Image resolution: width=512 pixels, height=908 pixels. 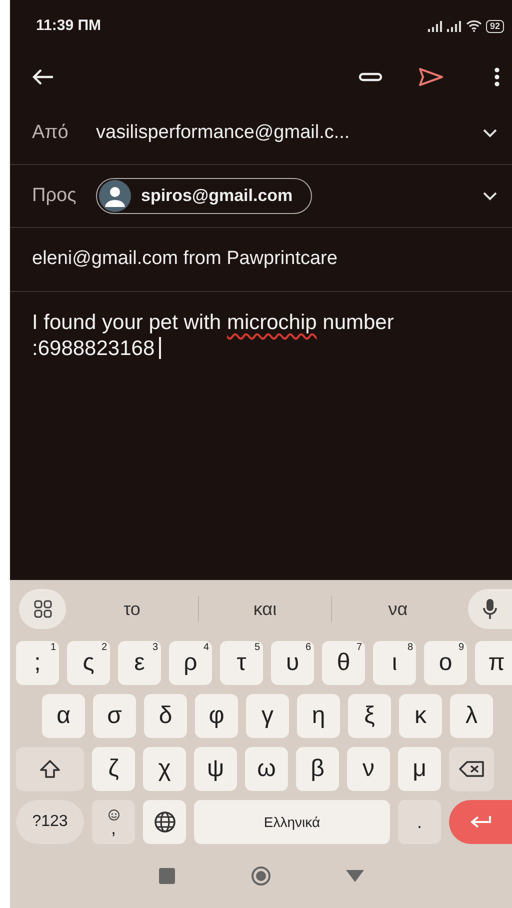 I want to click on period-key: ., so click(x=419, y=822).